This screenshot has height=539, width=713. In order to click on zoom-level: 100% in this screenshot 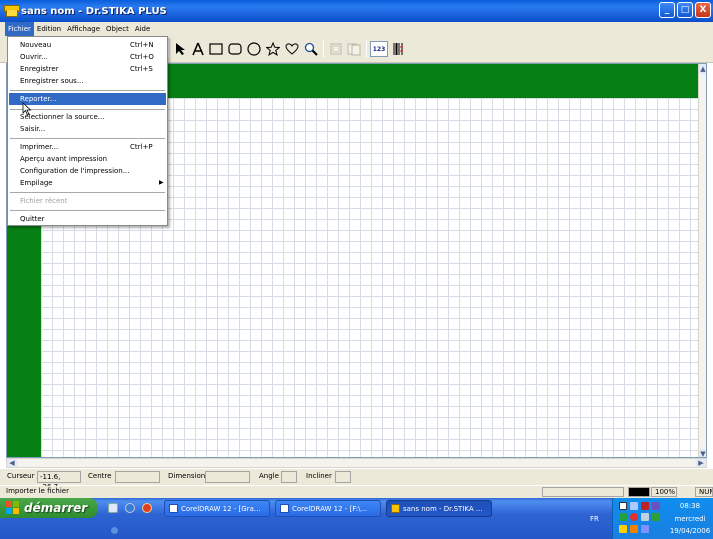, I will do `click(664, 492)`.